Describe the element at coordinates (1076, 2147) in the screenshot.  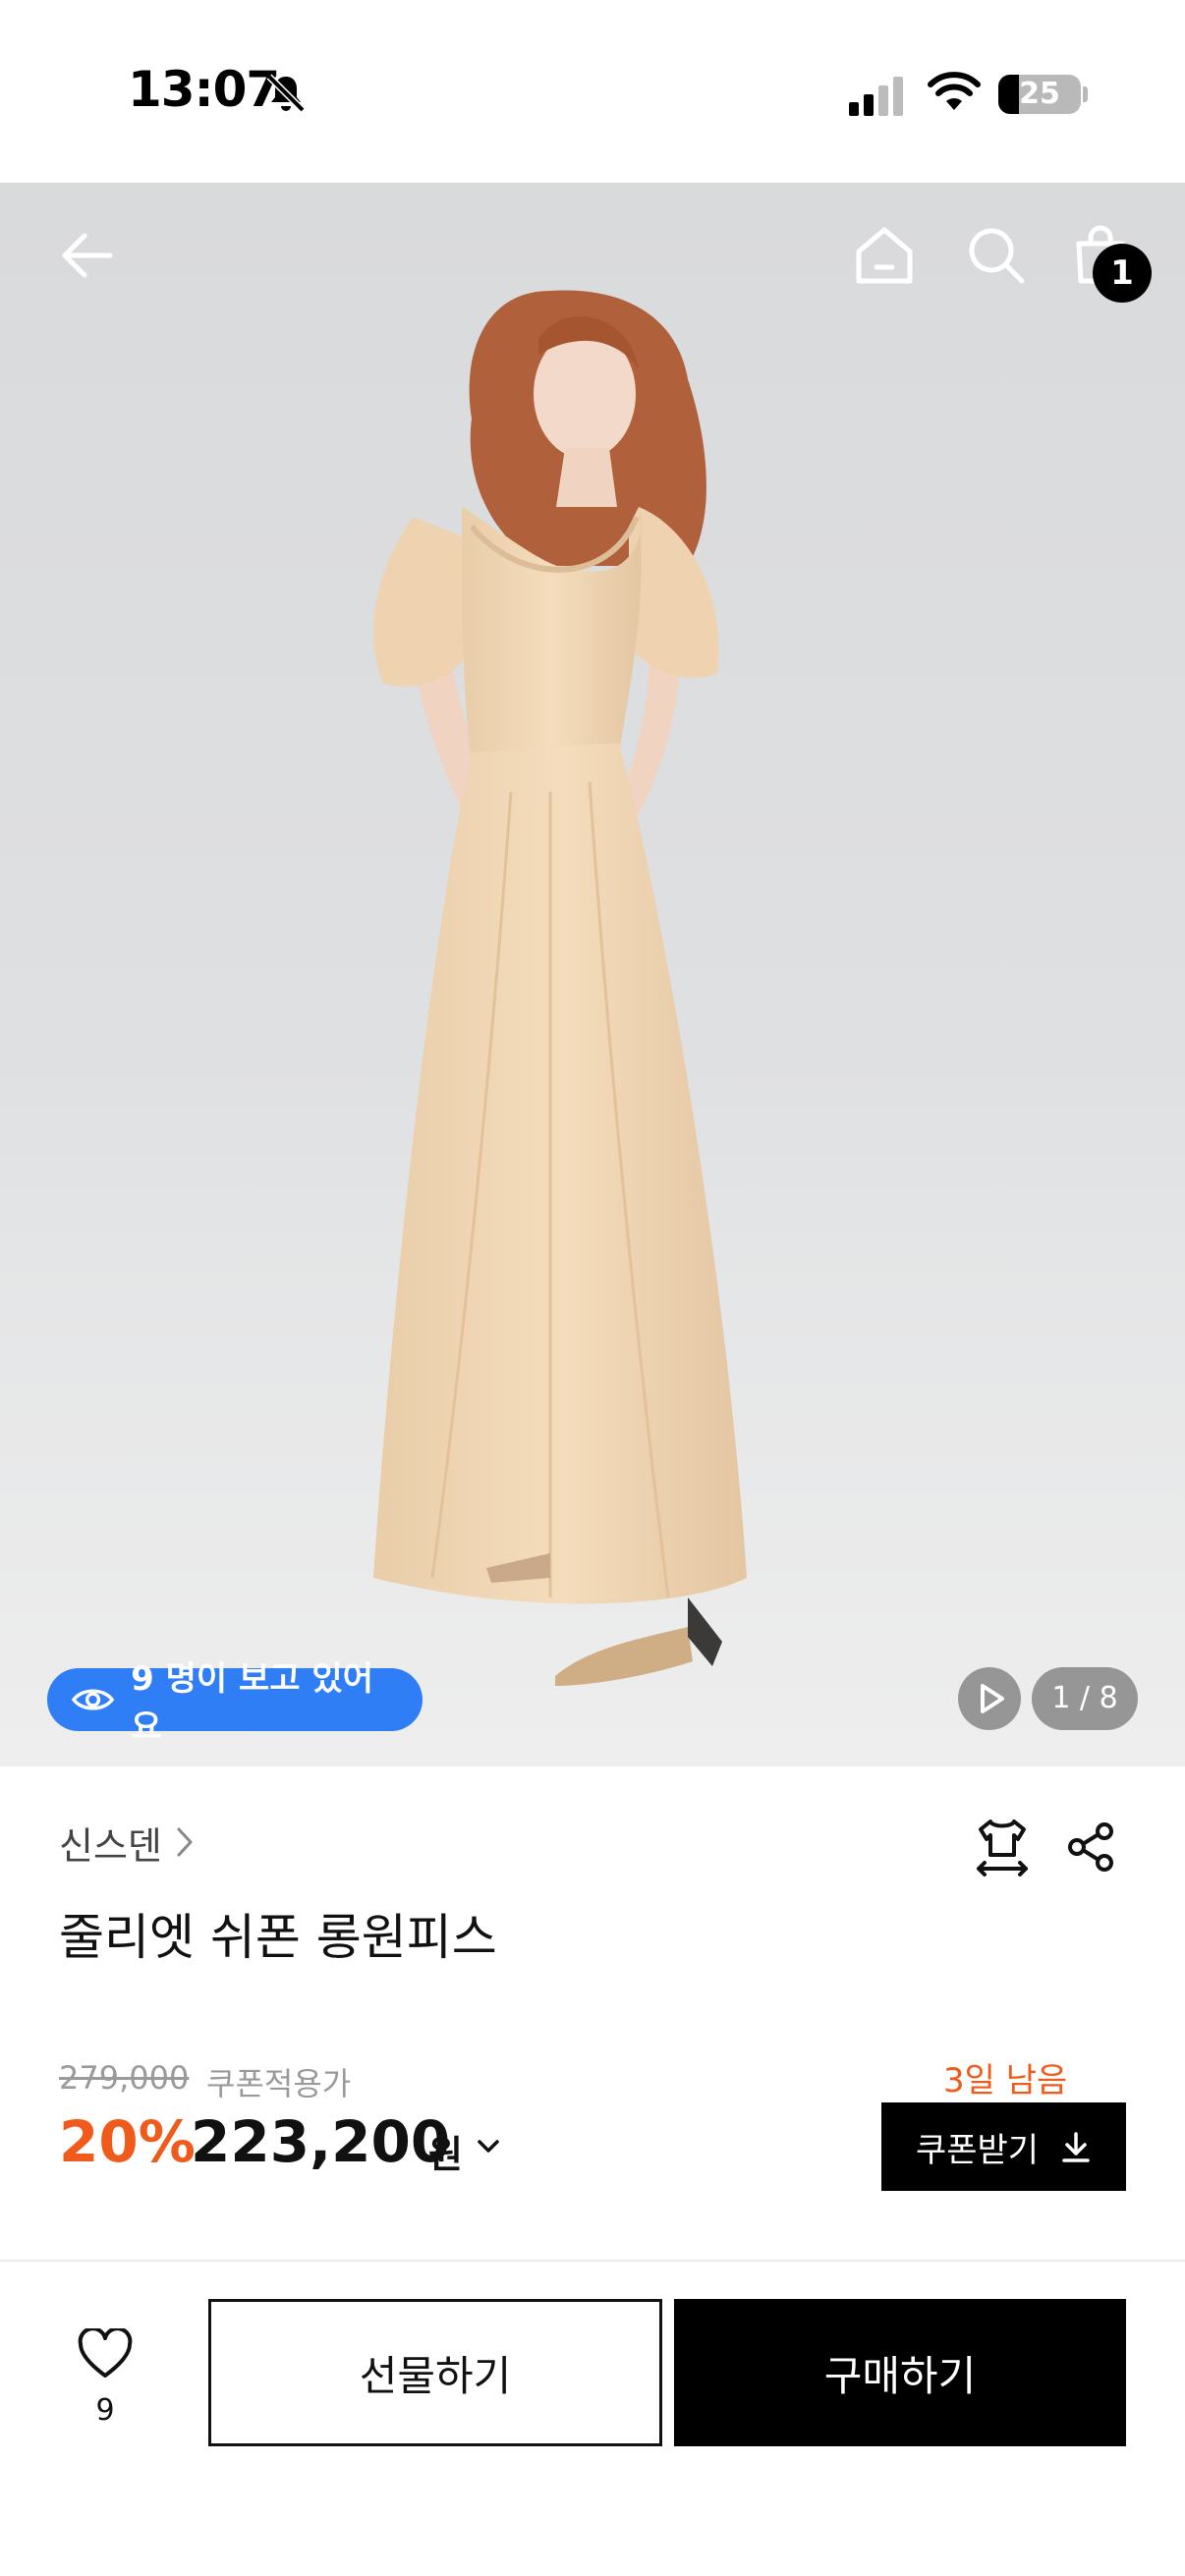
I see `download-icon` at that location.